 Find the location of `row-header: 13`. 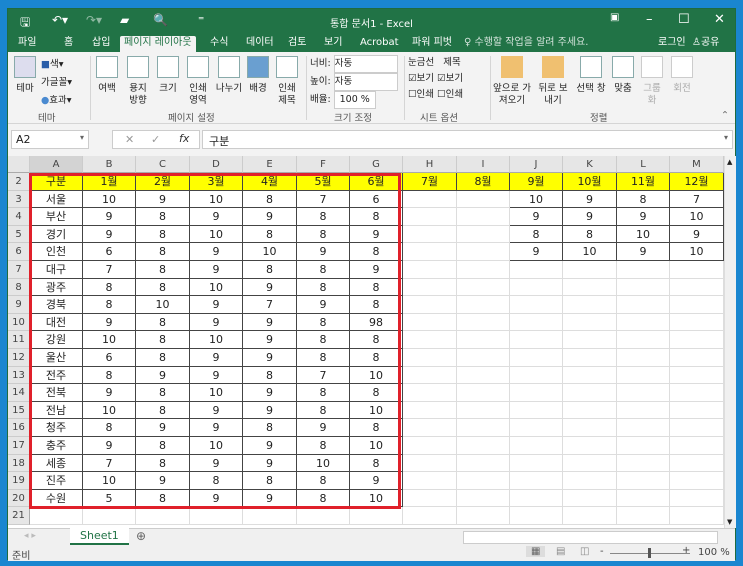

row-header: 13 is located at coordinates (19, 375).